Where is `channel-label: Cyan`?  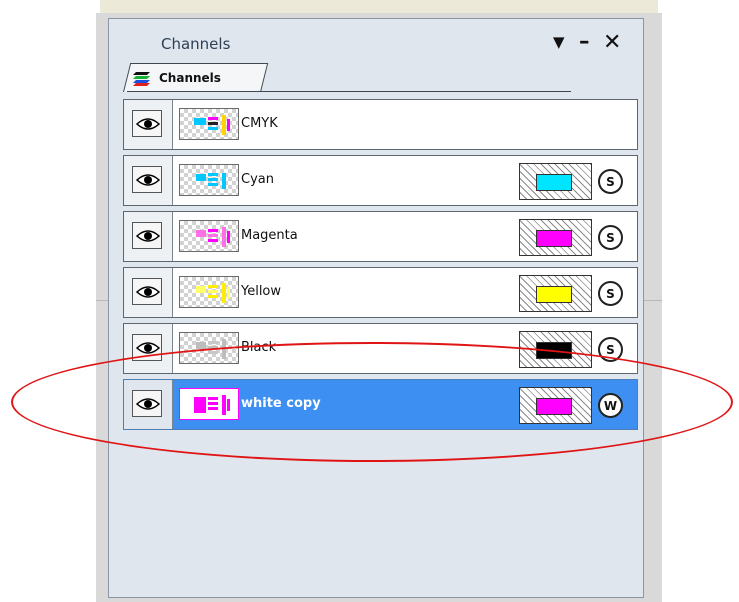 channel-label: Cyan is located at coordinates (257, 179).